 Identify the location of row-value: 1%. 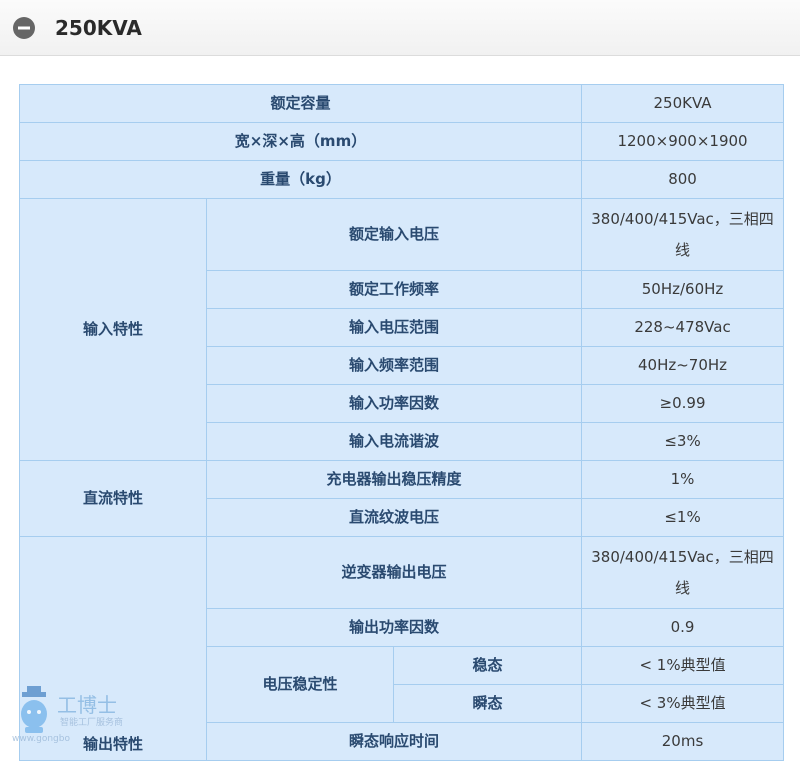
(683, 479).